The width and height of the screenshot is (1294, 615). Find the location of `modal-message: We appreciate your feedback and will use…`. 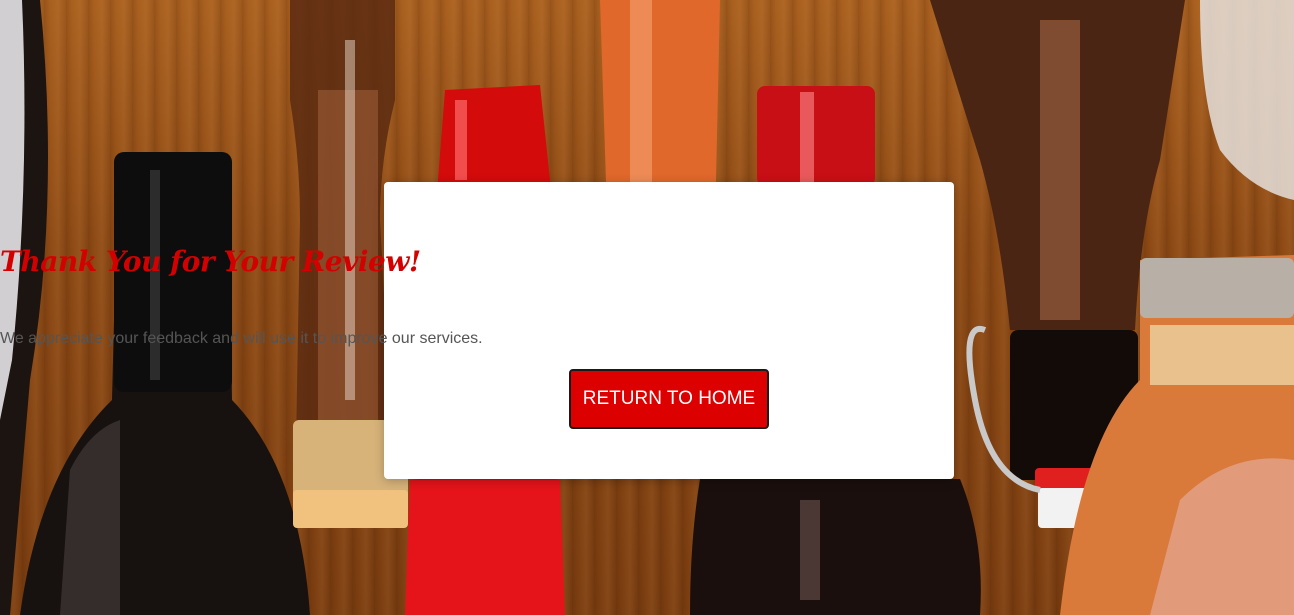

modal-message: We appreciate your feedback and will use… is located at coordinates (241, 338).